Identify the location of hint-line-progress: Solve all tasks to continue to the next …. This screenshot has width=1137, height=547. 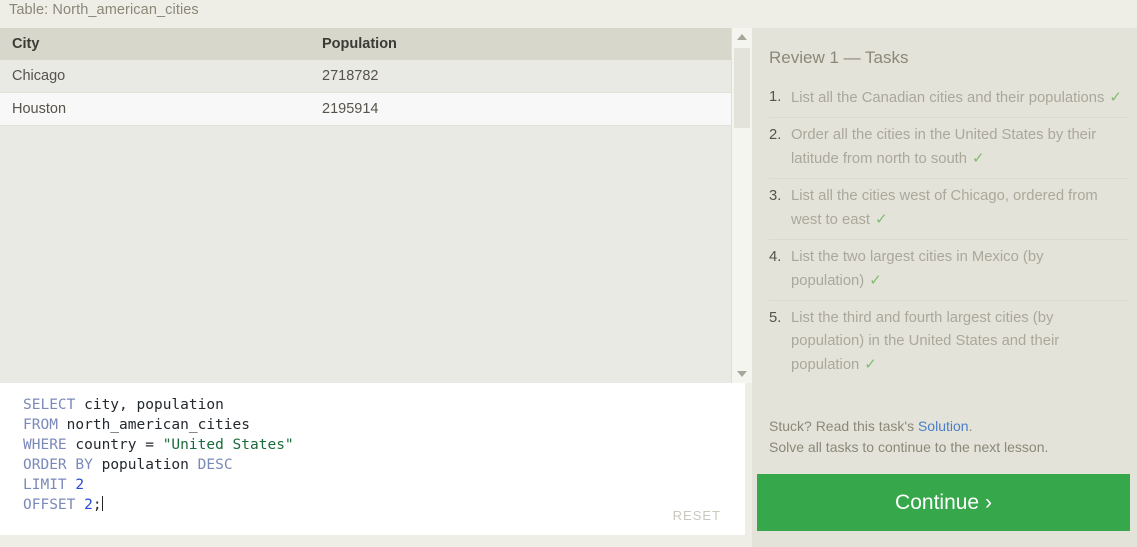
(909, 447).